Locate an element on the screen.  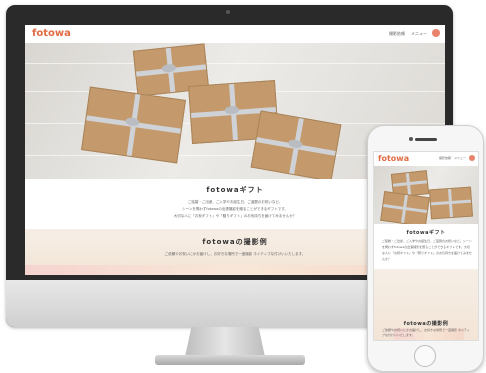
monitor-stand-neck is located at coordinates (225, 342).